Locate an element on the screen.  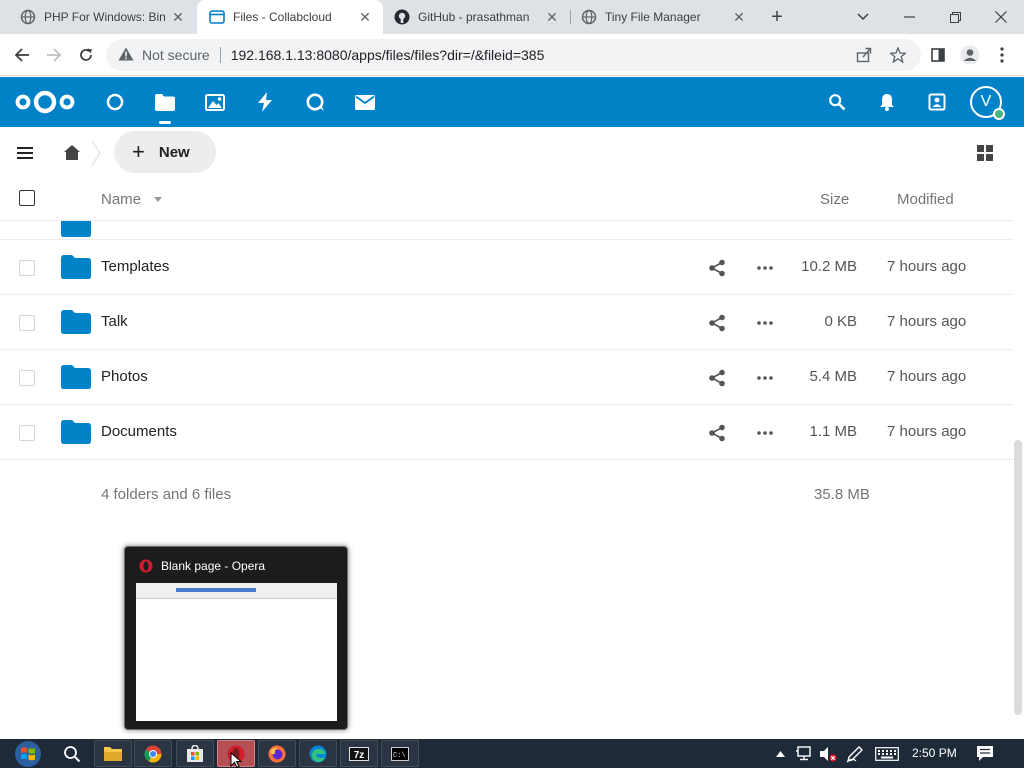
taskbar-file-explorer is located at coordinates (113, 753).